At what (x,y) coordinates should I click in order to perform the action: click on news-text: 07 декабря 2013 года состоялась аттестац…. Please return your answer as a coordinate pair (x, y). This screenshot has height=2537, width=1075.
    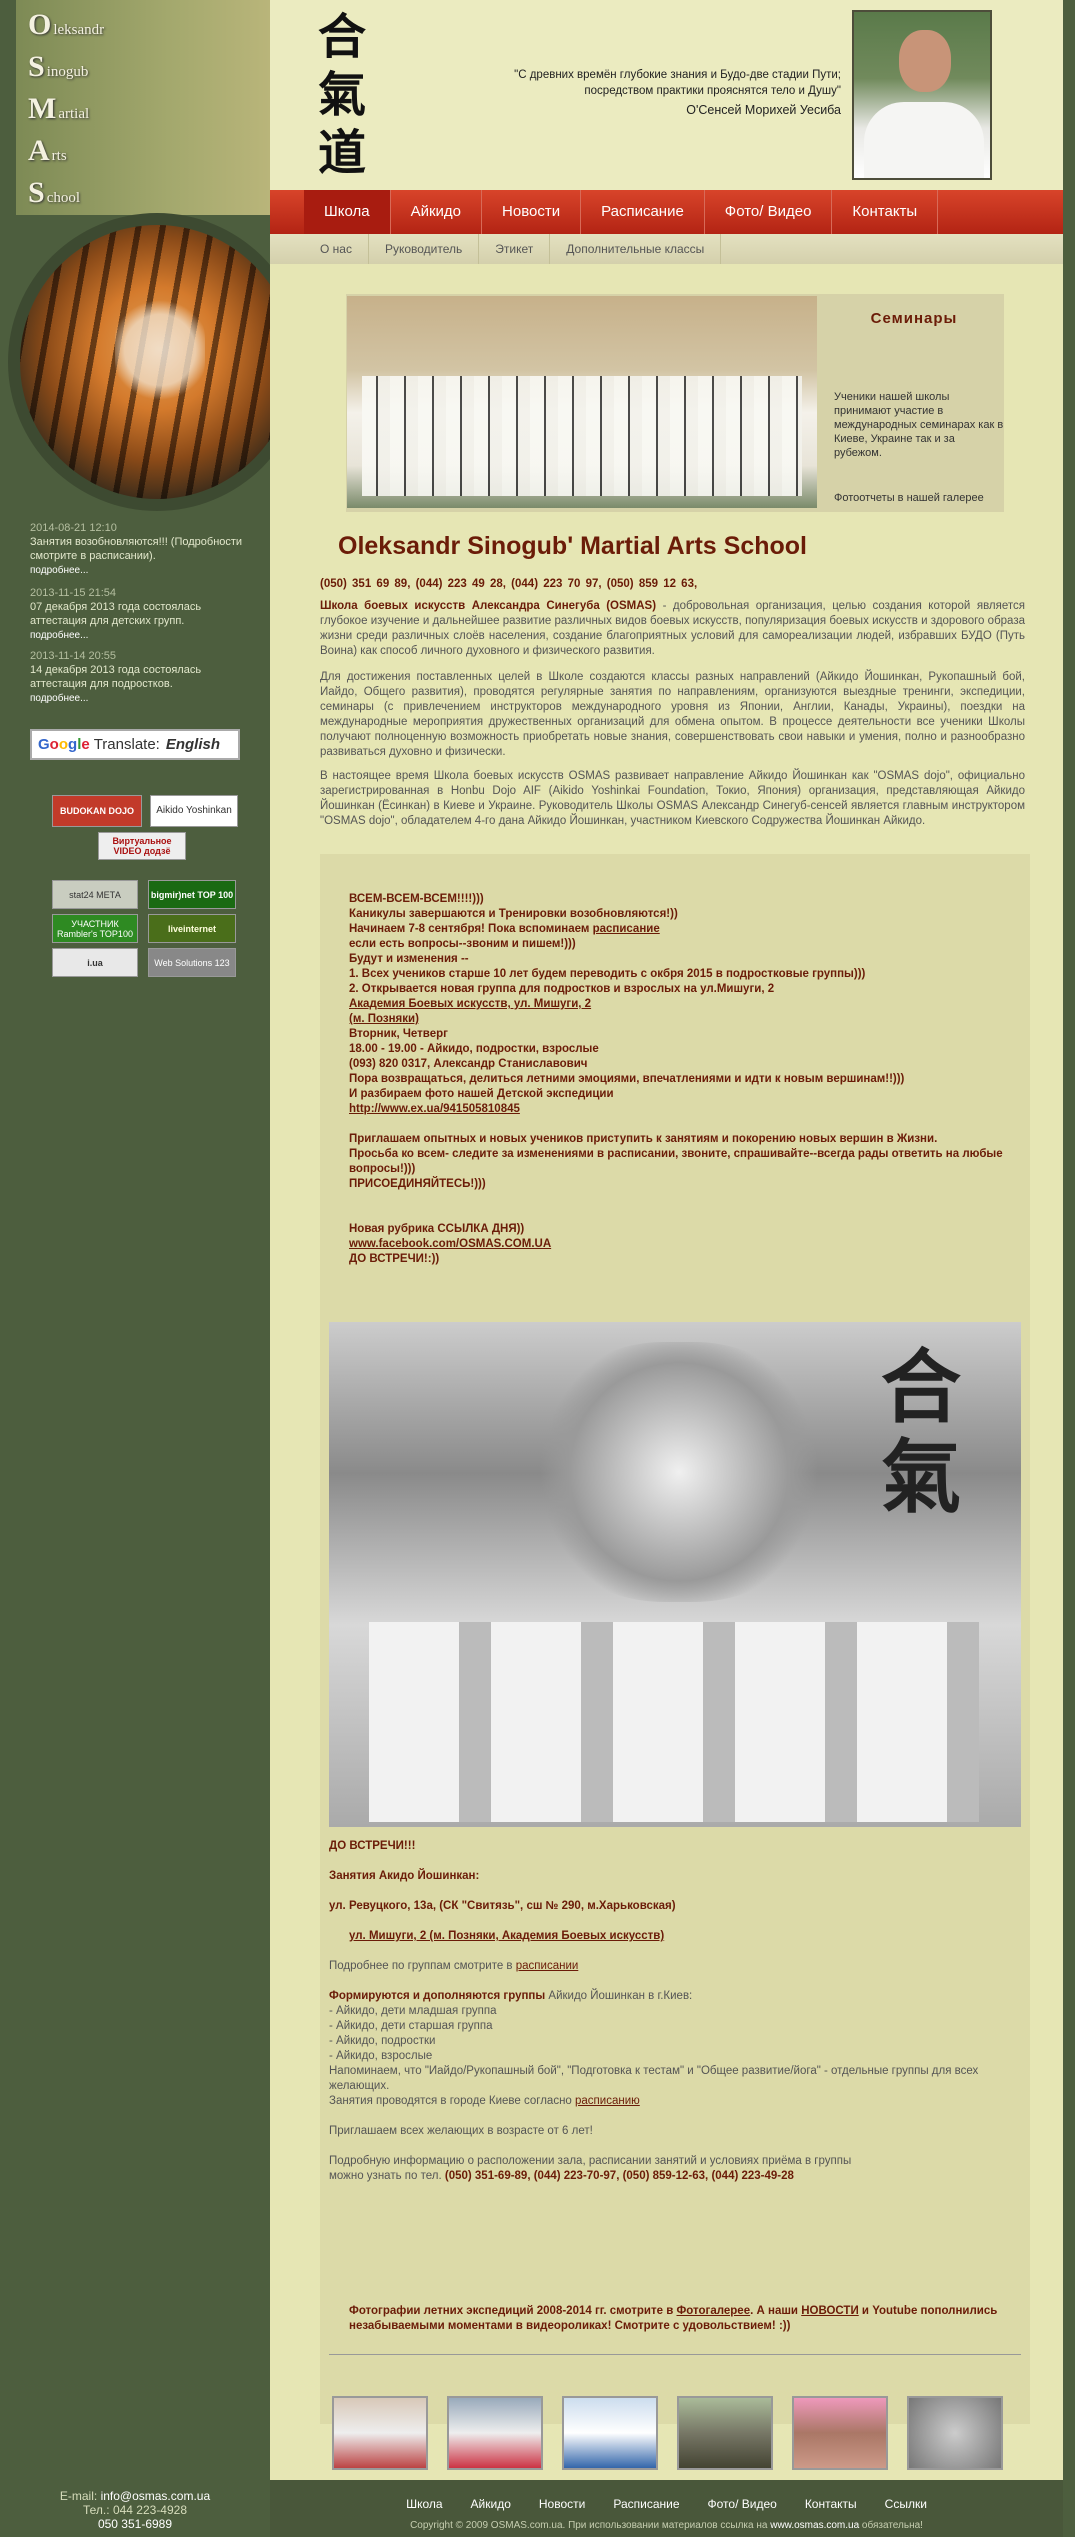
    Looking at the image, I should click on (116, 614).